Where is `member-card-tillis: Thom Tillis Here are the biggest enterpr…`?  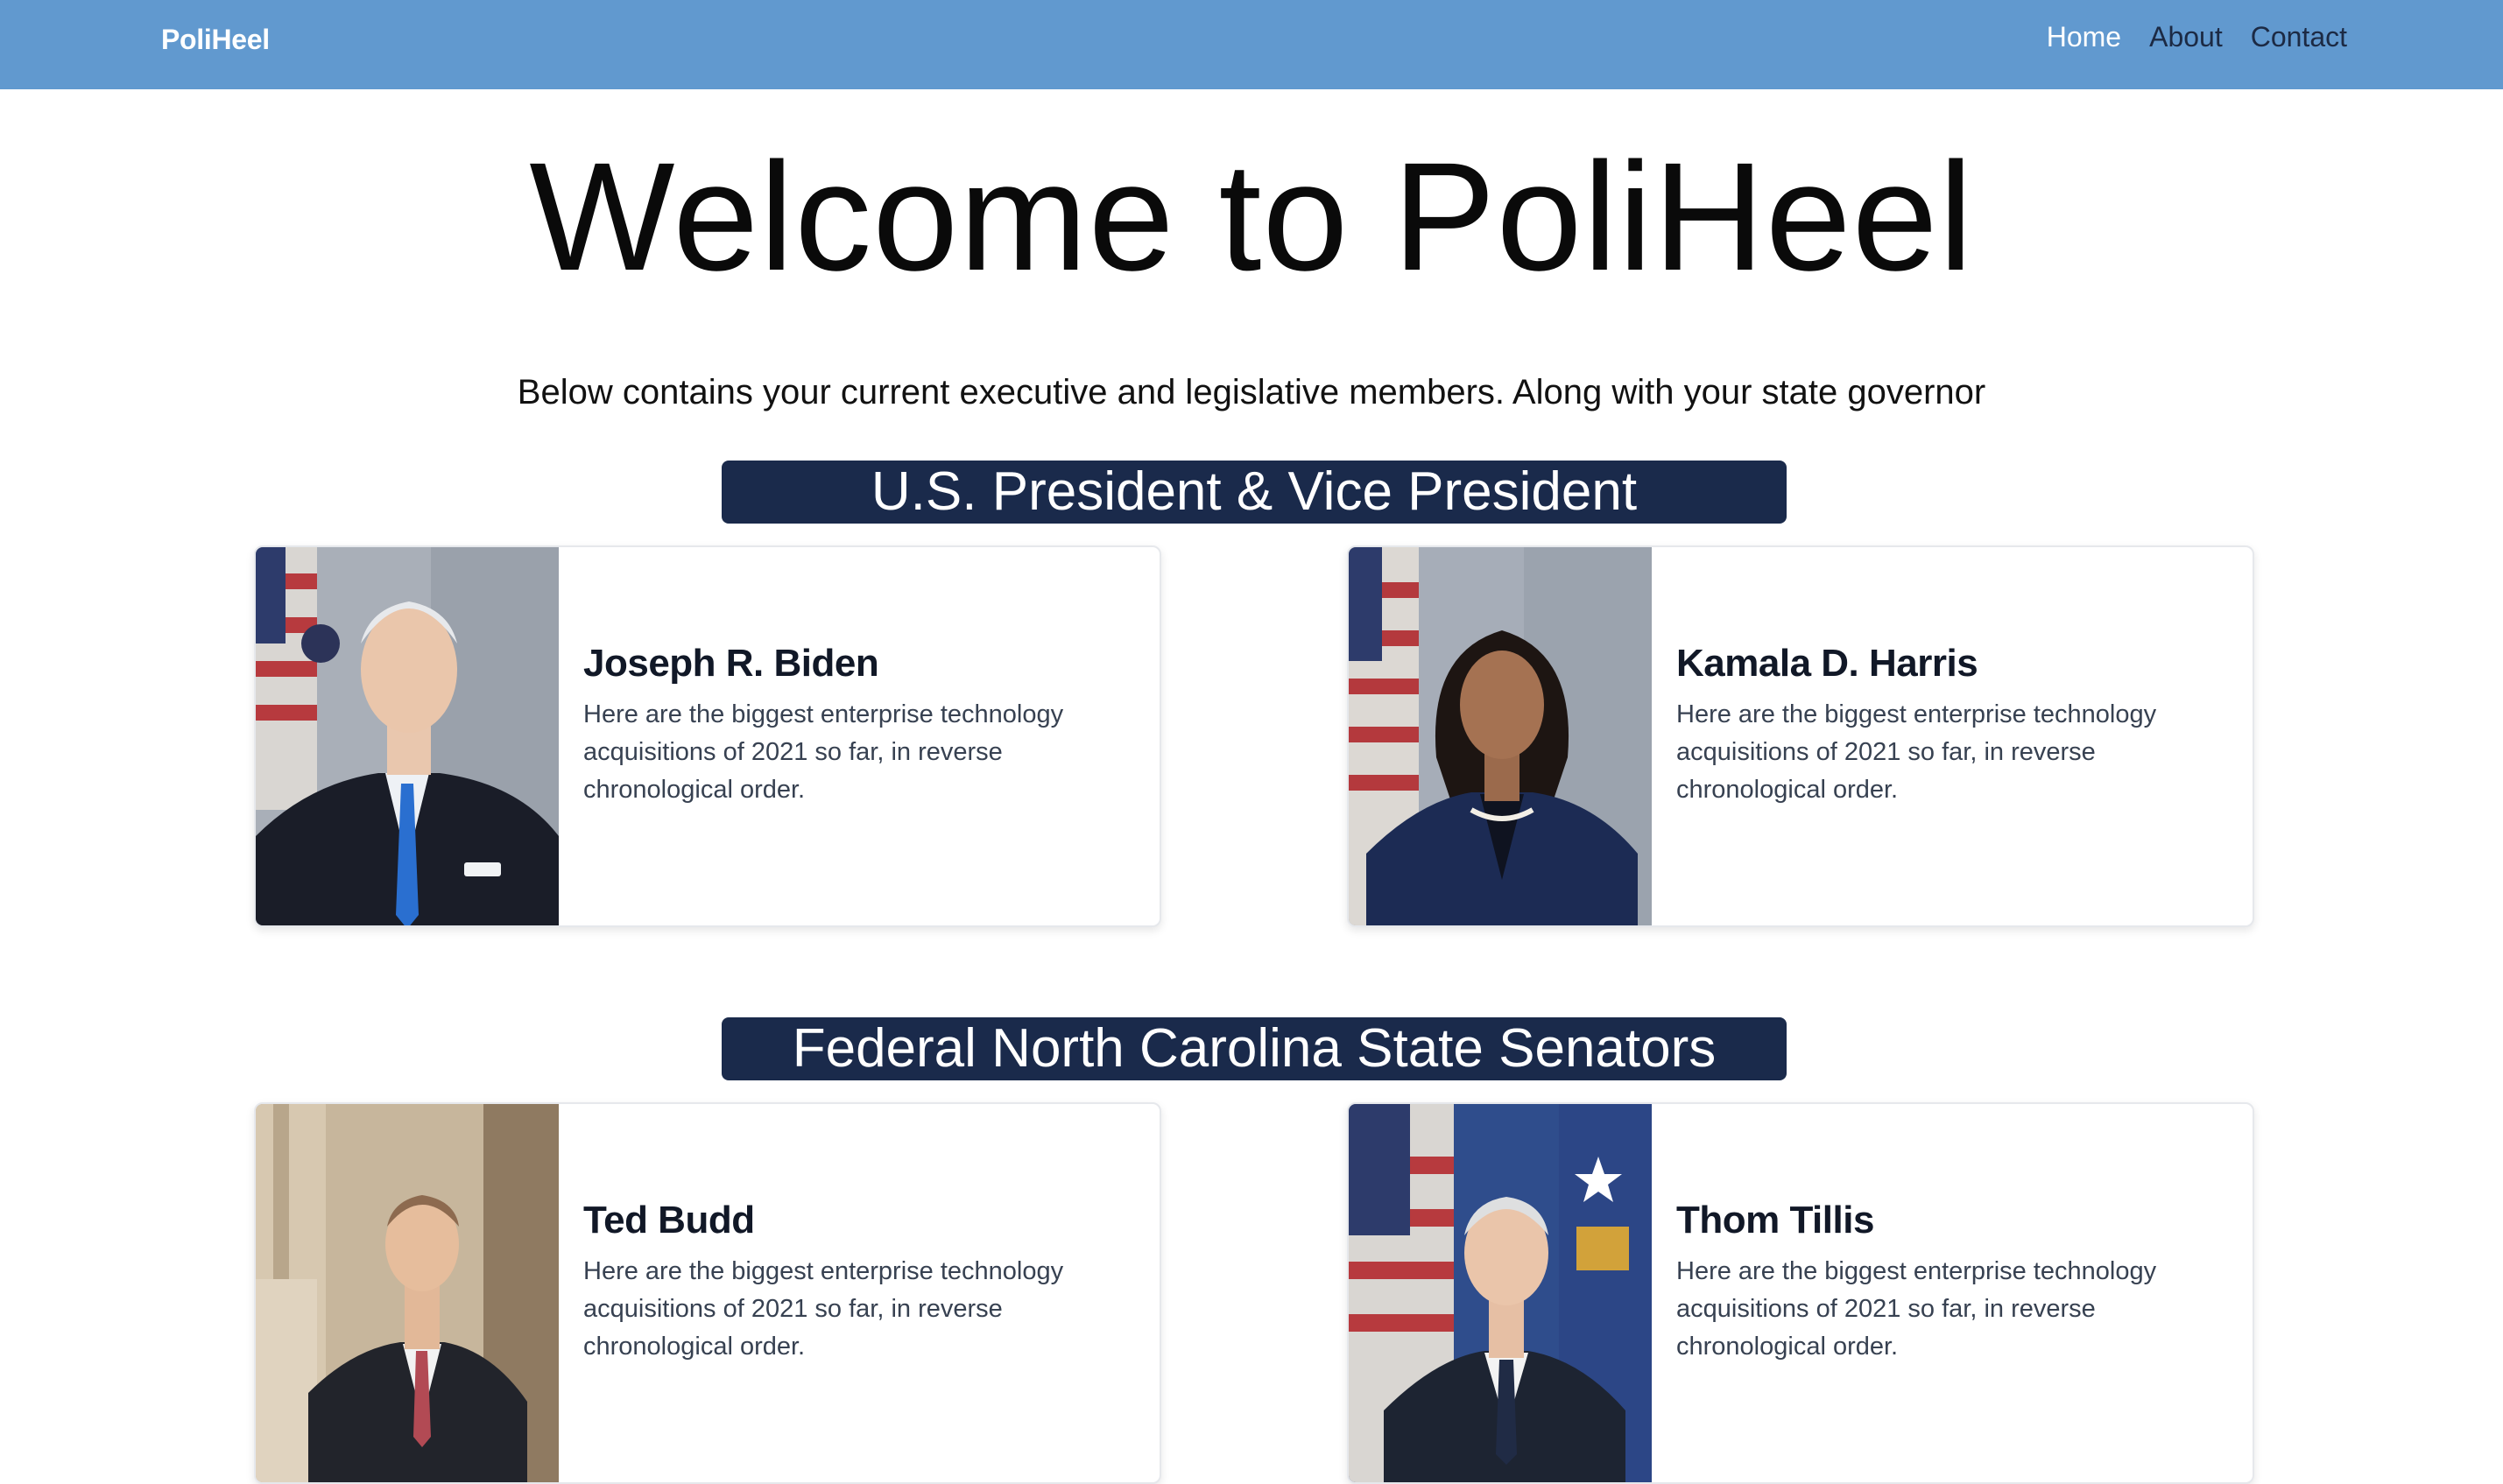 member-card-tillis: Thom Tillis Here are the biggest enterpr… is located at coordinates (1800, 1293).